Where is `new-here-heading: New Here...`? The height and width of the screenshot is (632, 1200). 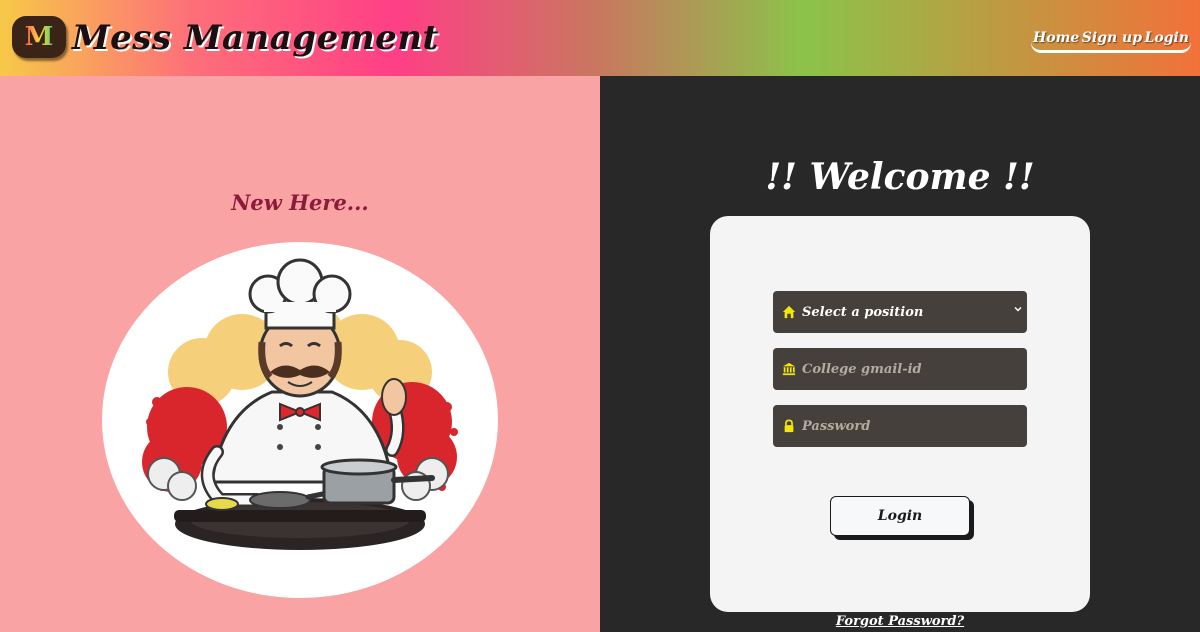 new-here-heading: New Here... is located at coordinates (300, 202).